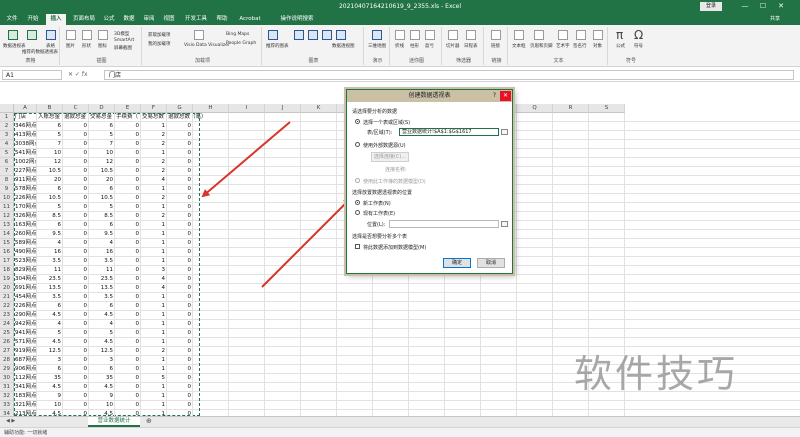  Describe the element at coordinates (196, 19) in the screenshot. I see `tab-developer: 开发工具` at that location.